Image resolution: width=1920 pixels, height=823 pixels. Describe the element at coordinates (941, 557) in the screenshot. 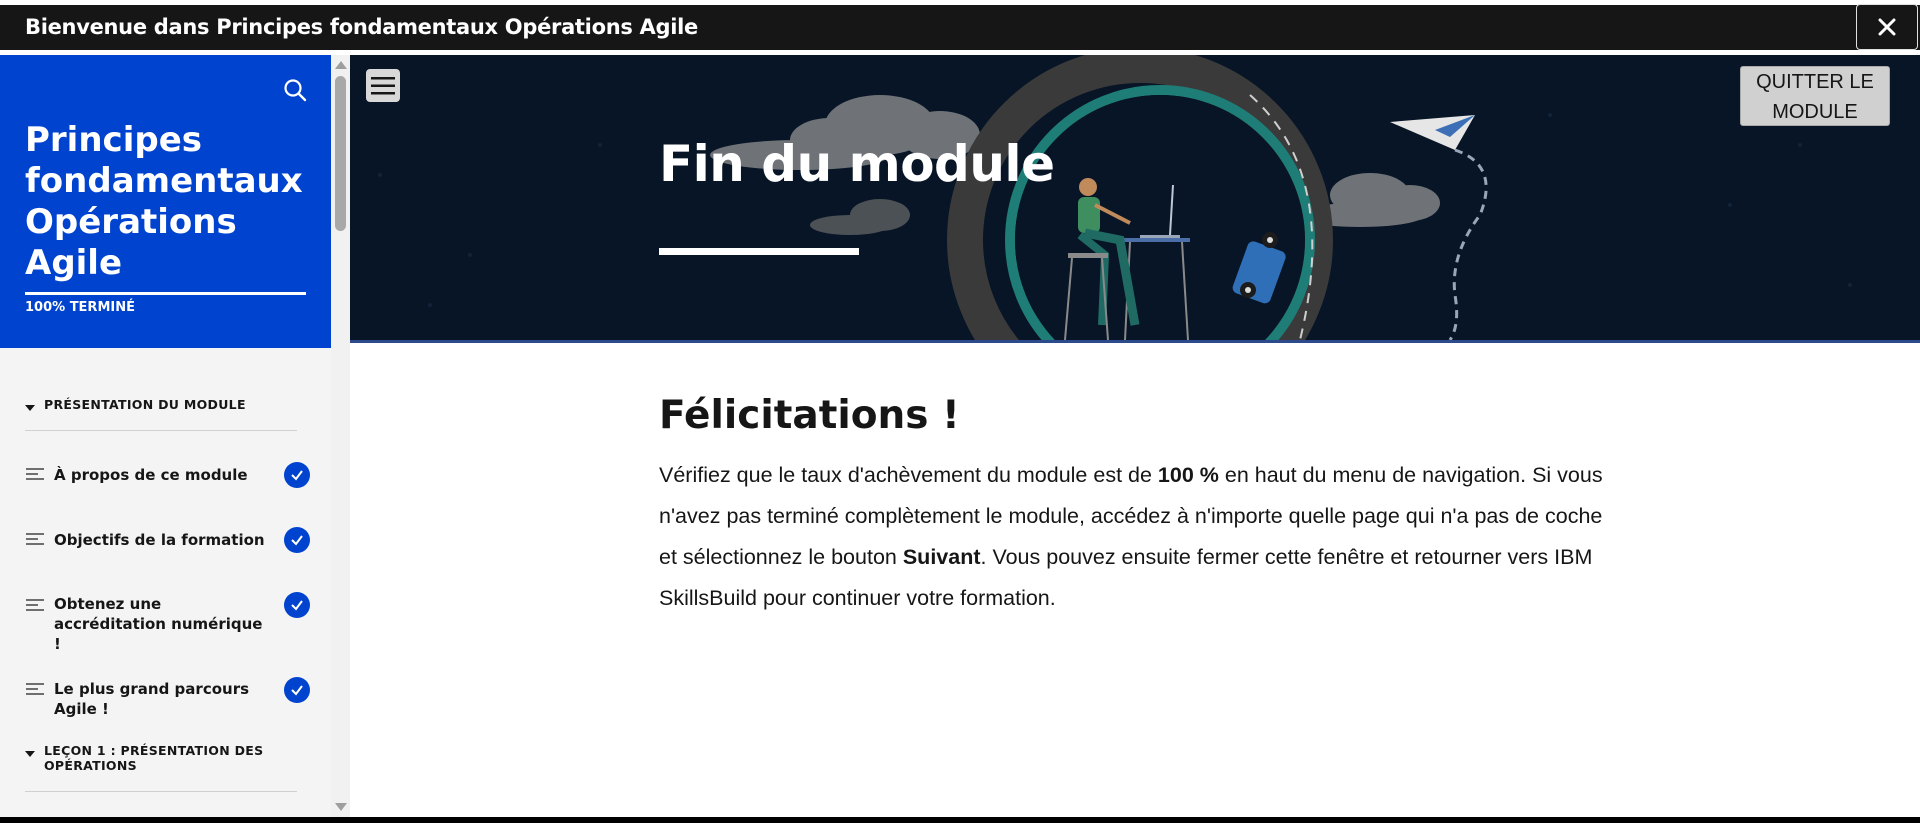

I see `body-bold-next-button-name: Suivant` at that location.